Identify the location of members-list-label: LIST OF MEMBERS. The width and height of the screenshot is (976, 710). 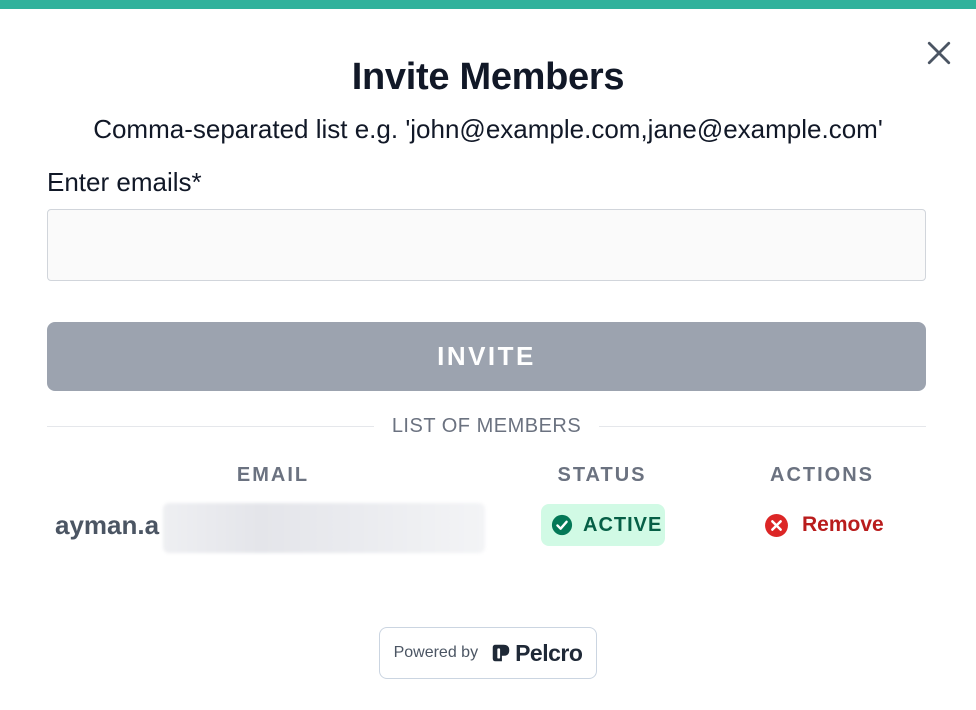
(486, 425).